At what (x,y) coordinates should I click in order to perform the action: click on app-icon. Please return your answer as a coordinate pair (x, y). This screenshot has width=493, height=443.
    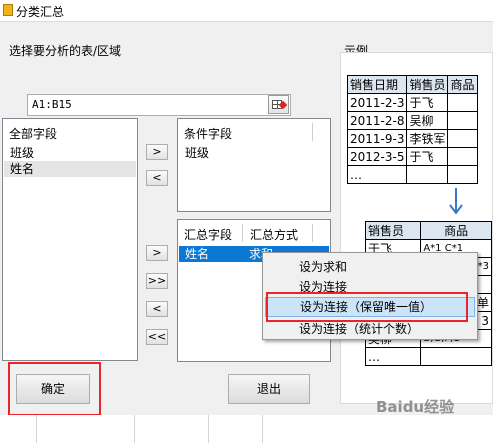
    Looking at the image, I should click on (8, 10).